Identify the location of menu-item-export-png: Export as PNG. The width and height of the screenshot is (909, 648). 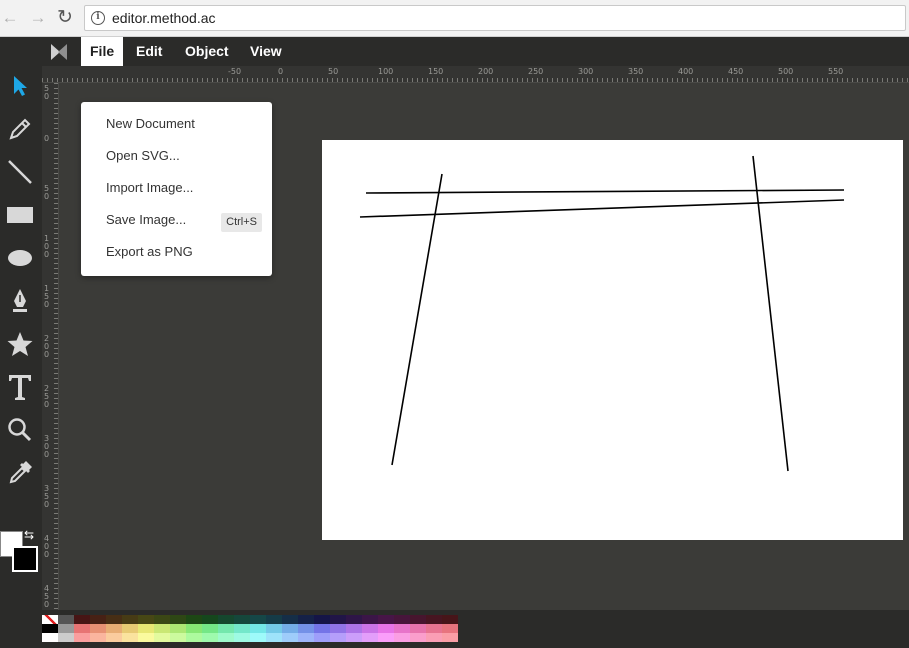
(176, 252).